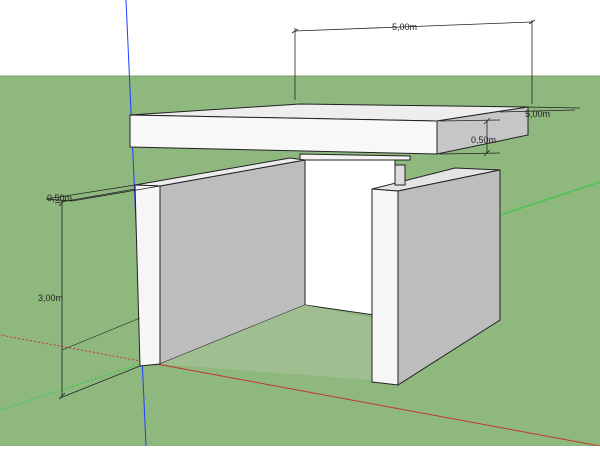 The width and height of the screenshot is (600, 451). Describe the element at coordinates (400, 175) in the screenshot. I see `right-wall-back-face` at that location.